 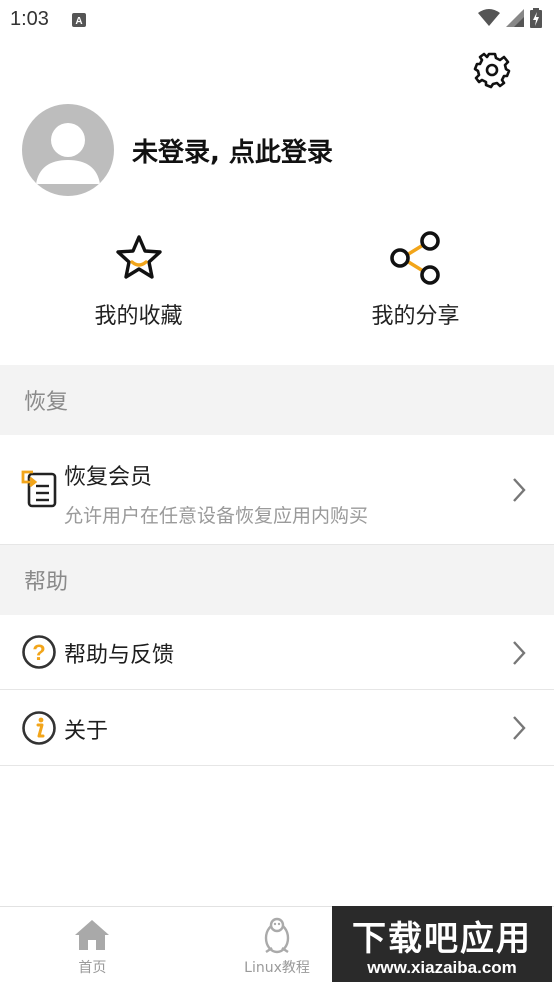 I want to click on login-prompt: 未登录, 点此登录, so click(x=232, y=150).